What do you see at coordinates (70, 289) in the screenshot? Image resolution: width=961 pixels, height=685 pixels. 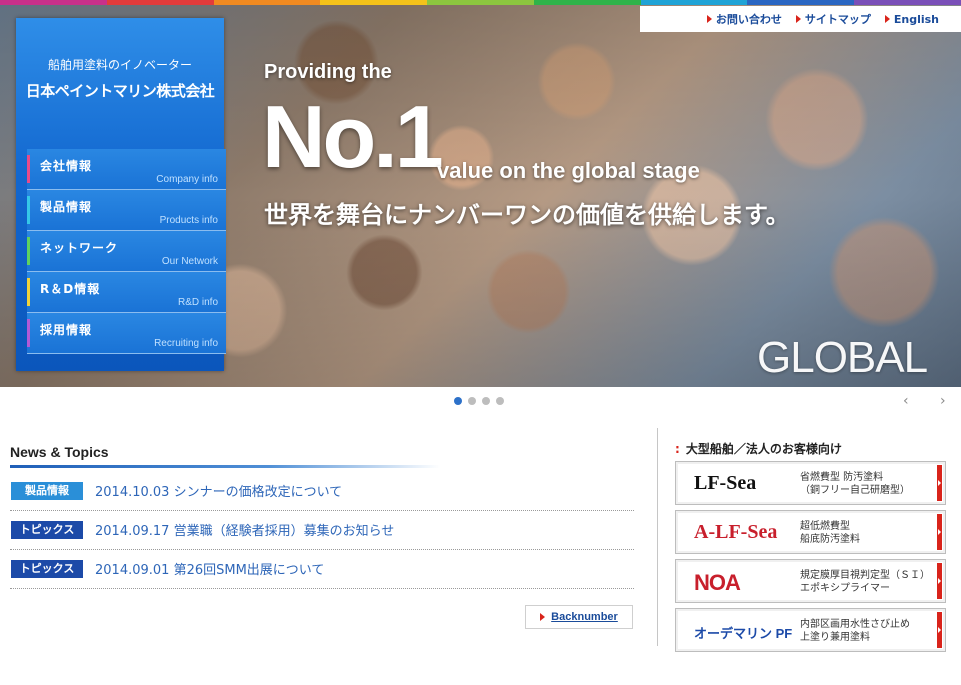 I see `nav-label-jp: R＆D情報` at bounding box center [70, 289].